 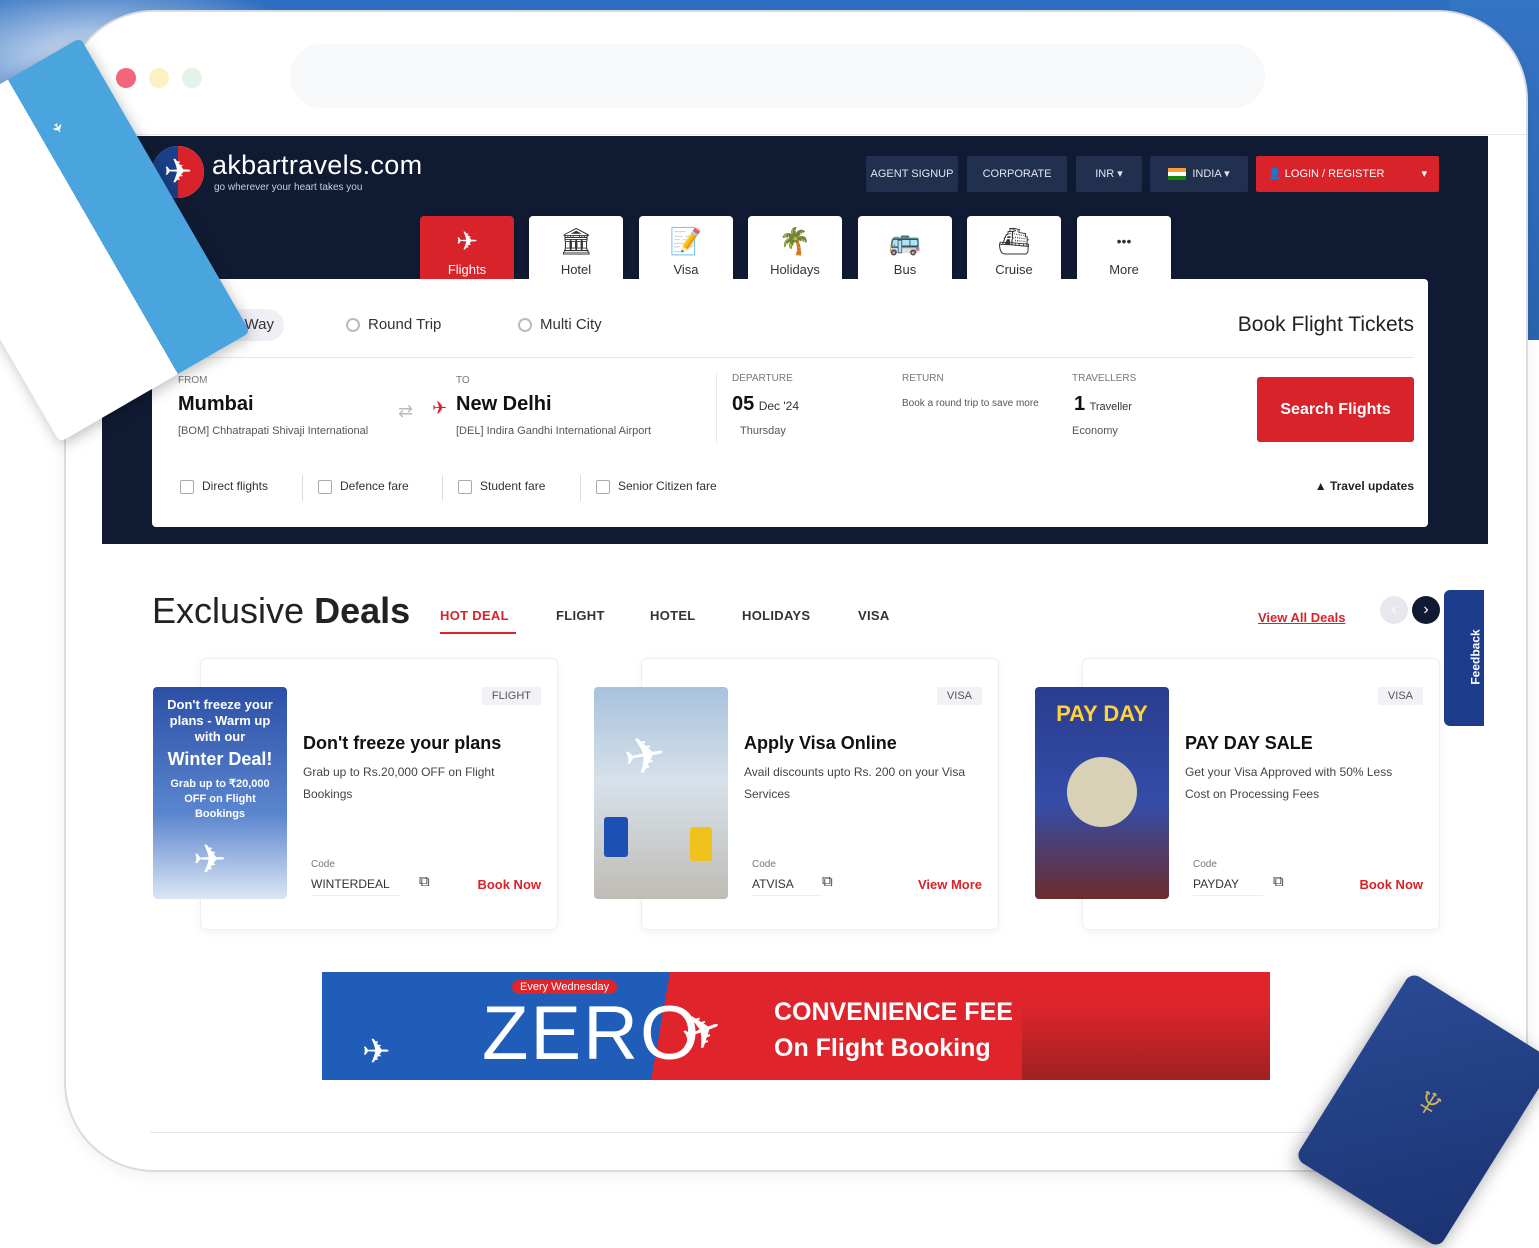 I want to click on travellers-class: Economy, so click(x=1095, y=431).